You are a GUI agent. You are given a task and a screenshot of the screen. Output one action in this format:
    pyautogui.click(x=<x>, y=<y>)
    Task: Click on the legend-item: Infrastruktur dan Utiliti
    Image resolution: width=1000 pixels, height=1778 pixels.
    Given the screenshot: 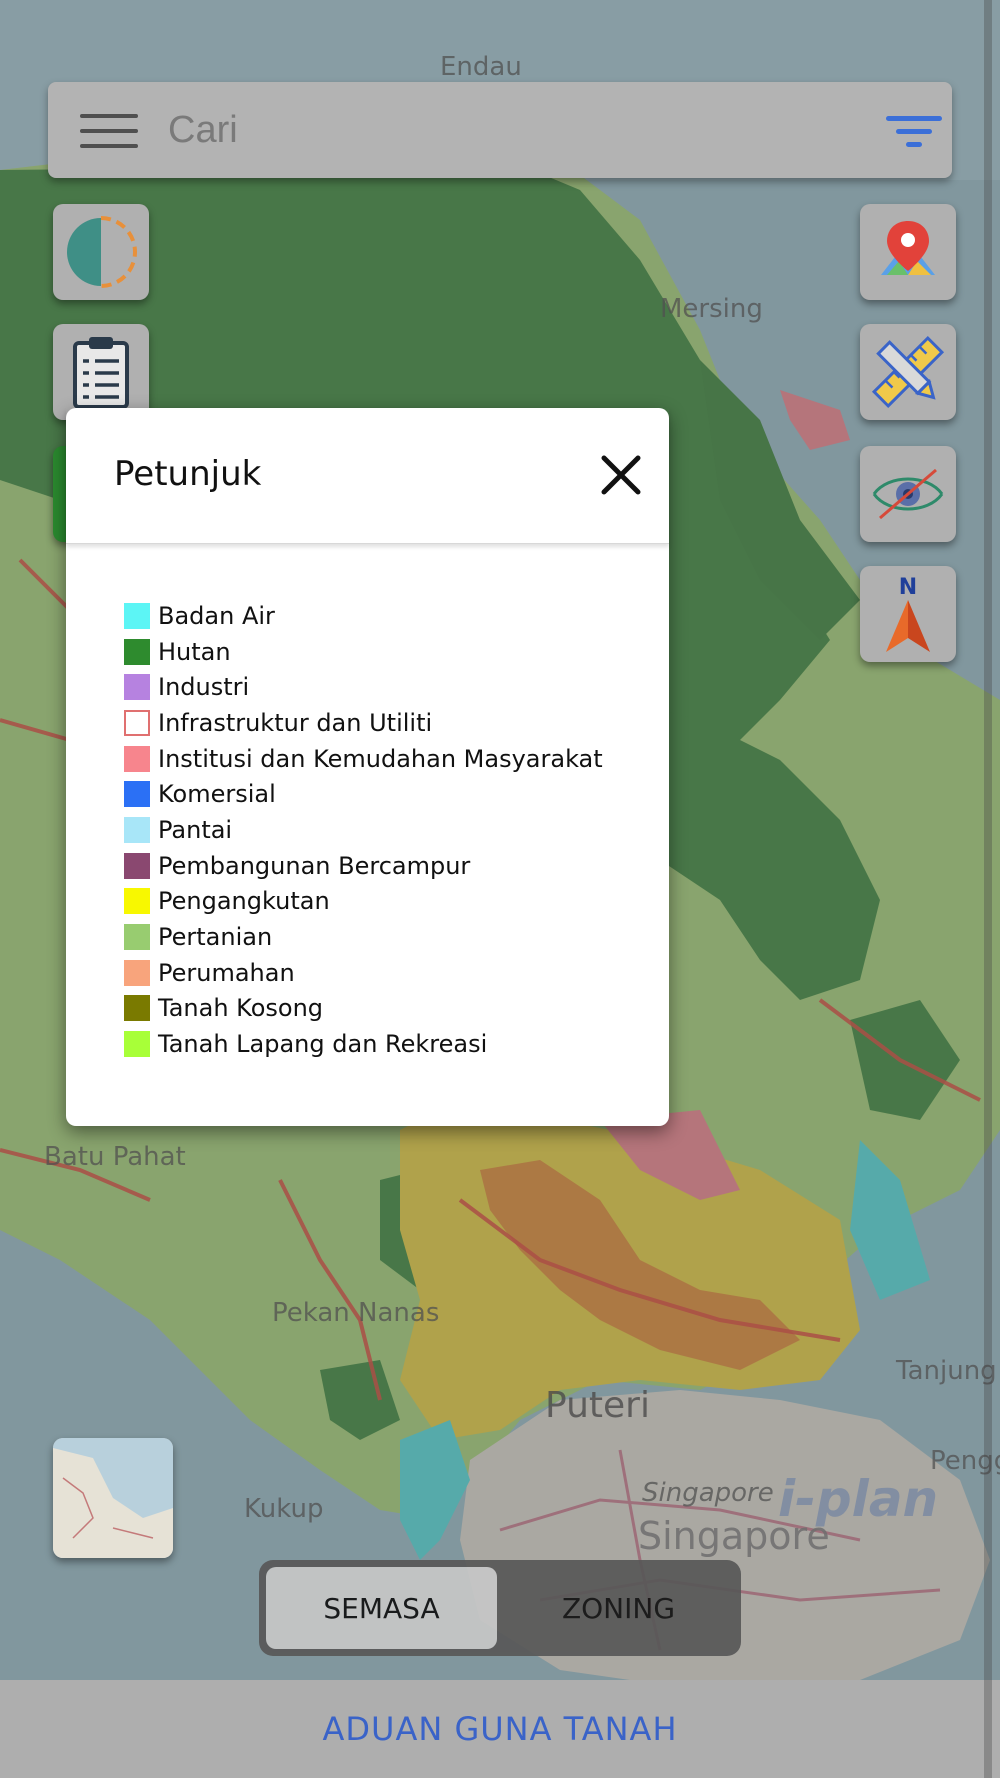 What is the action you would take?
    pyautogui.click(x=363, y=723)
    